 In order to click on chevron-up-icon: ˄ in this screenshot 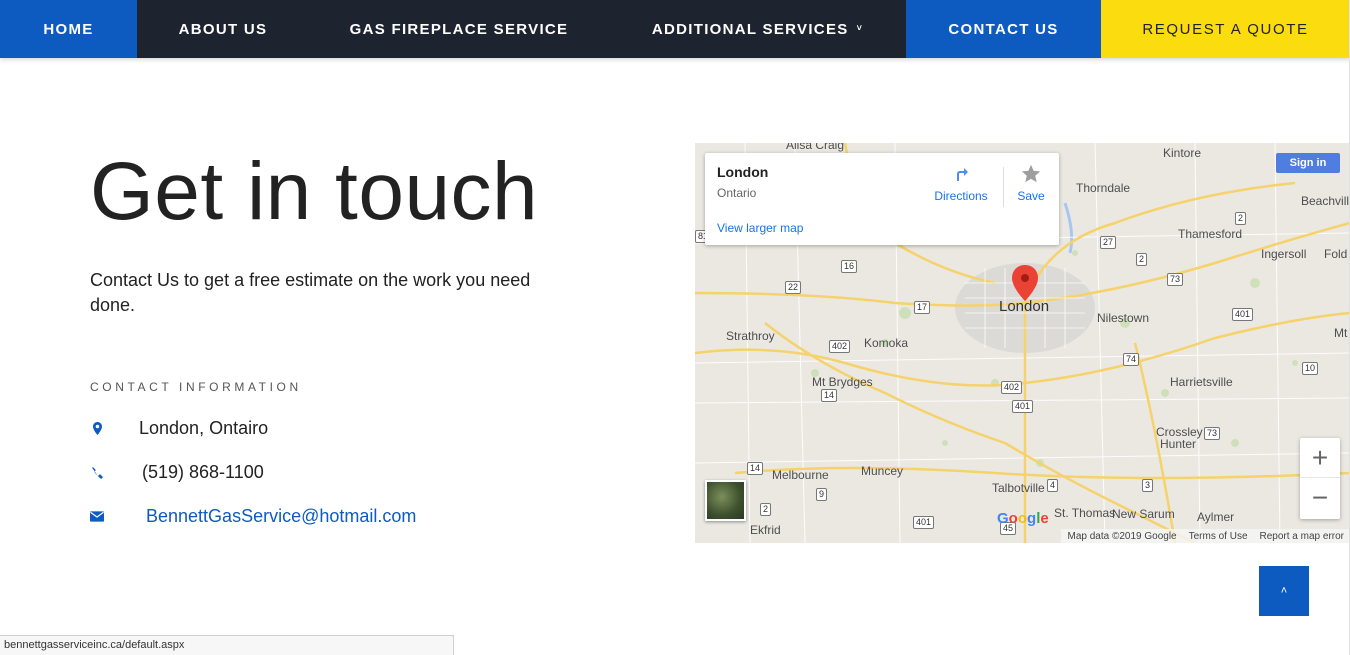, I will do `click(1284, 591)`.